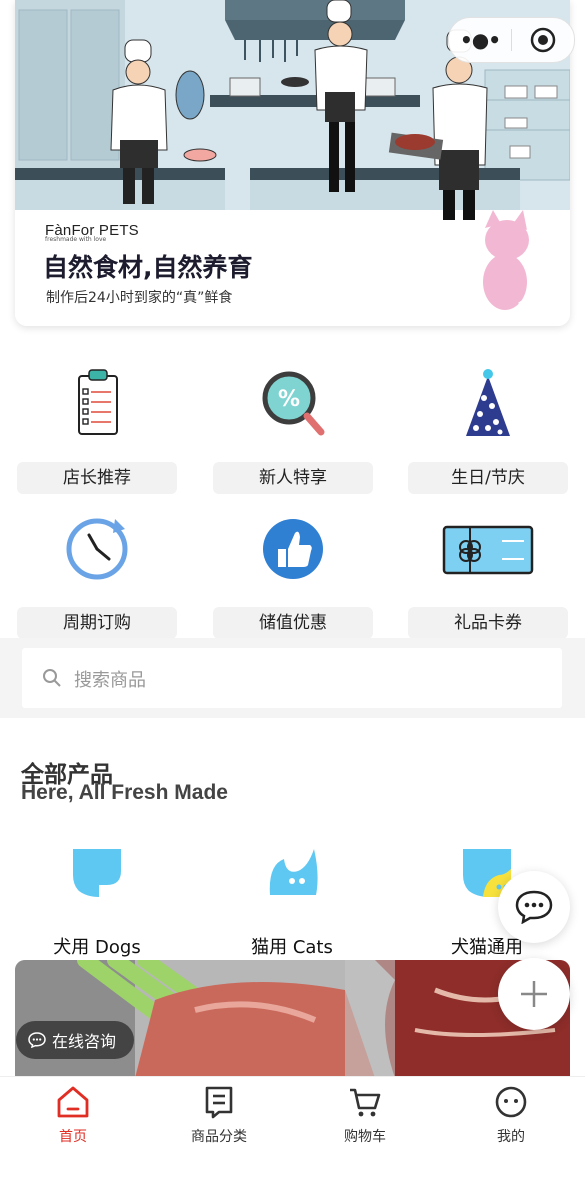  I want to click on add-float-button, so click(534, 994).